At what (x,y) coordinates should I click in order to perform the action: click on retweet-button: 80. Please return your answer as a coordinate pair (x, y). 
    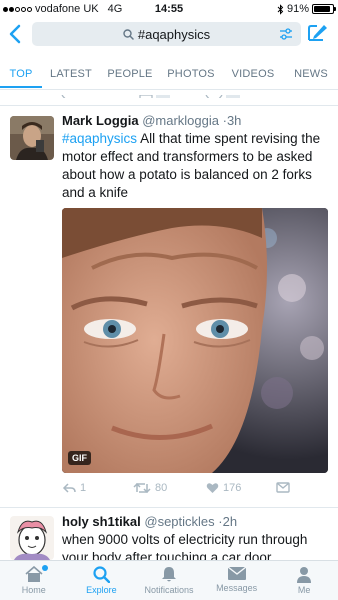
    Looking at the image, I should click on (150, 488).